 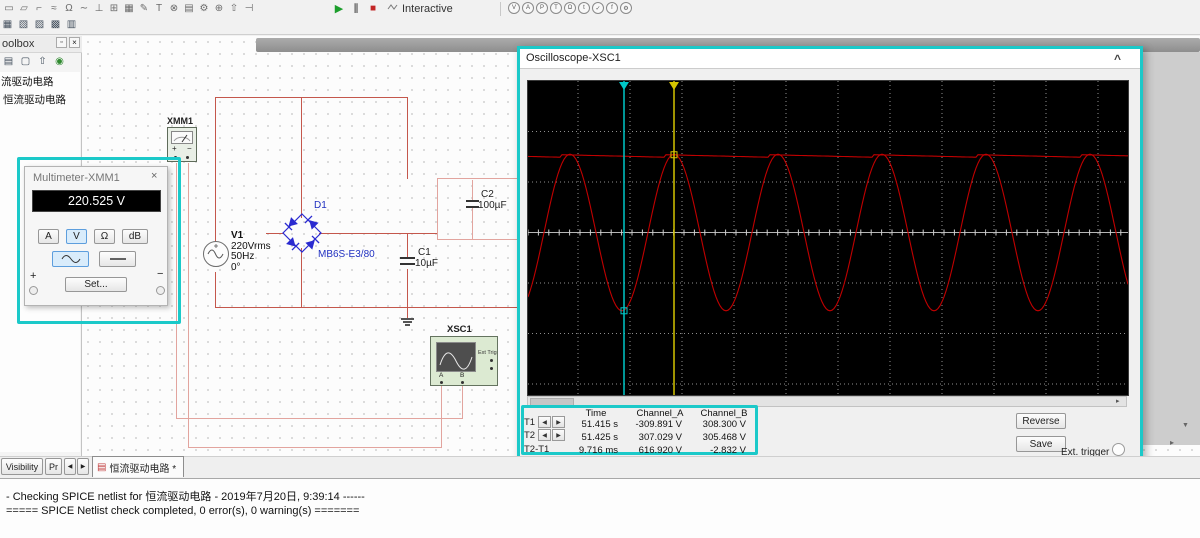 What do you see at coordinates (320, 205) in the screenshot?
I see `d1-label: D1` at bounding box center [320, 205].